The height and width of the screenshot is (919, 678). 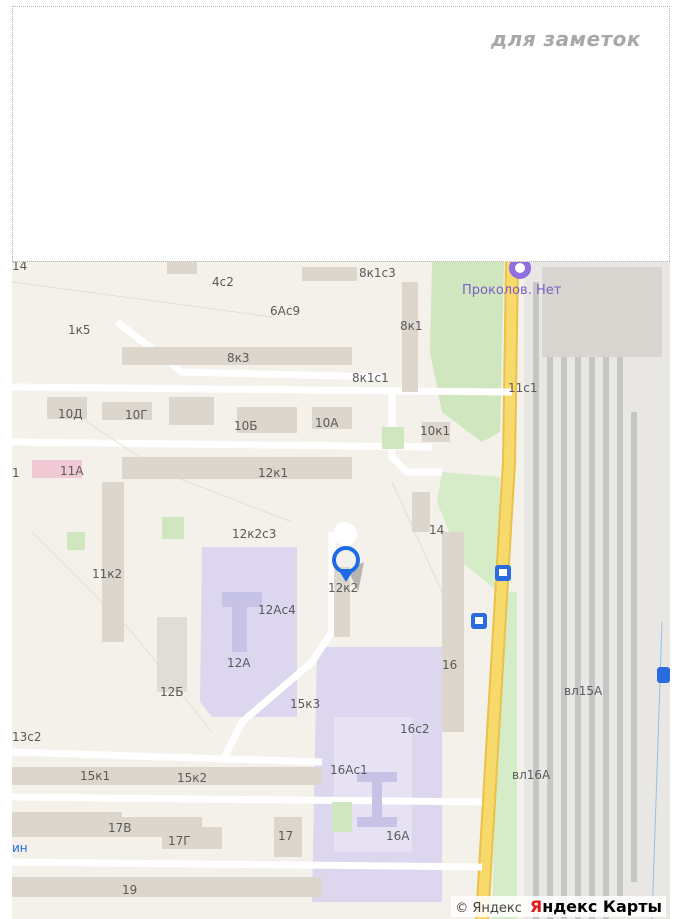 I want to click on address-label: 16, so click(x=449, y=665).